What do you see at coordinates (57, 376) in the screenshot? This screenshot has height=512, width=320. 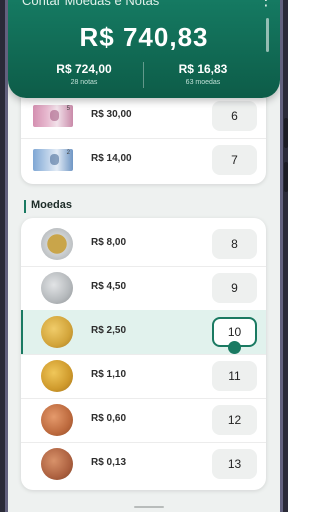 I see `coin-10-centavos-icon` at bounding box center [57, 376].